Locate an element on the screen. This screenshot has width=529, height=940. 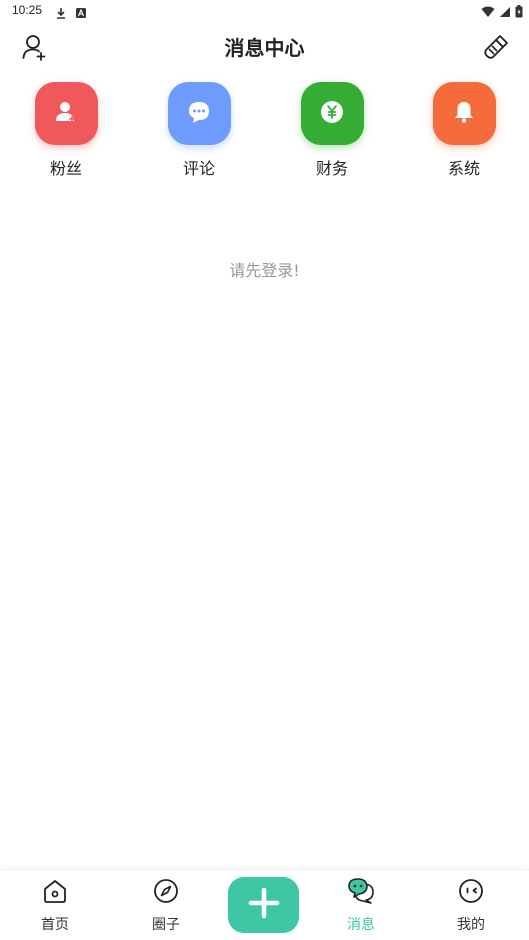
category-label: 评论 is located at coordinates (198, 168).